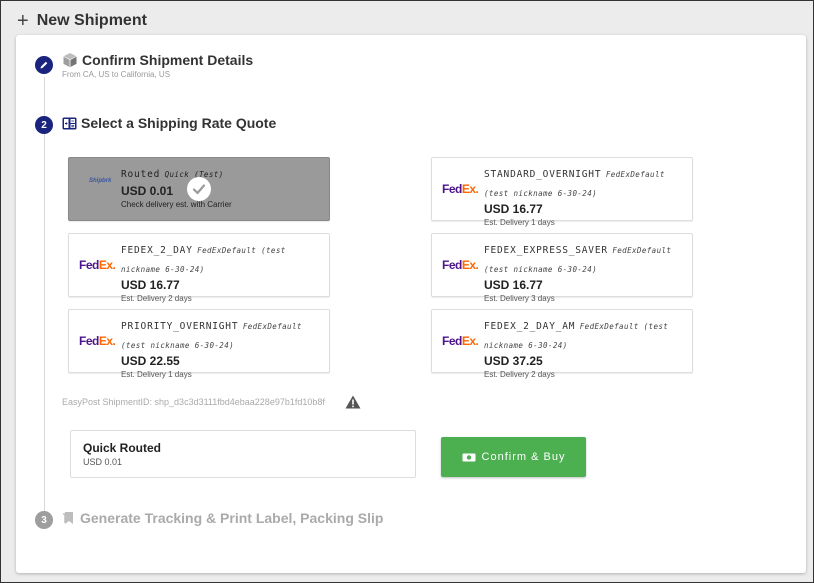 The height and width of the screenshot is (583, 814). I want to click on step-1-subtitle: From CA, US to California, US, so click(116, 74).